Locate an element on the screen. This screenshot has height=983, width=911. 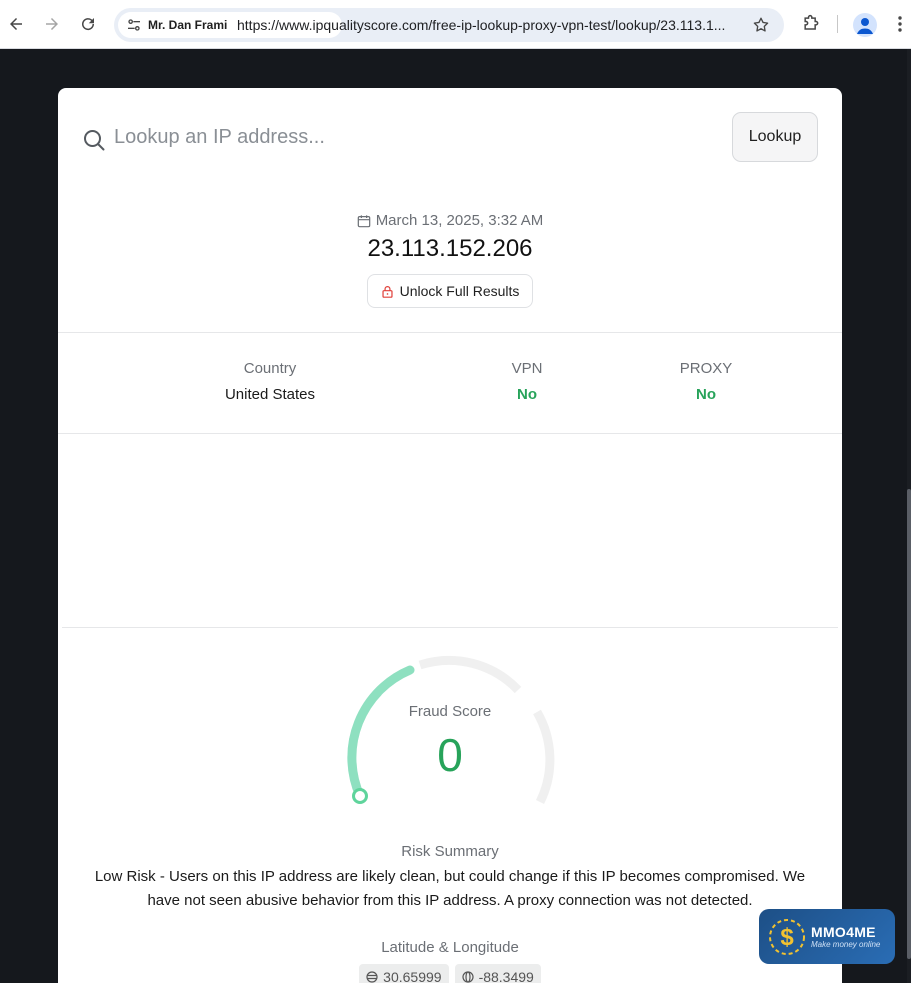
lookup-date-text: March 13, 2025, 3:32 AM is located at coordinates (459, 220).